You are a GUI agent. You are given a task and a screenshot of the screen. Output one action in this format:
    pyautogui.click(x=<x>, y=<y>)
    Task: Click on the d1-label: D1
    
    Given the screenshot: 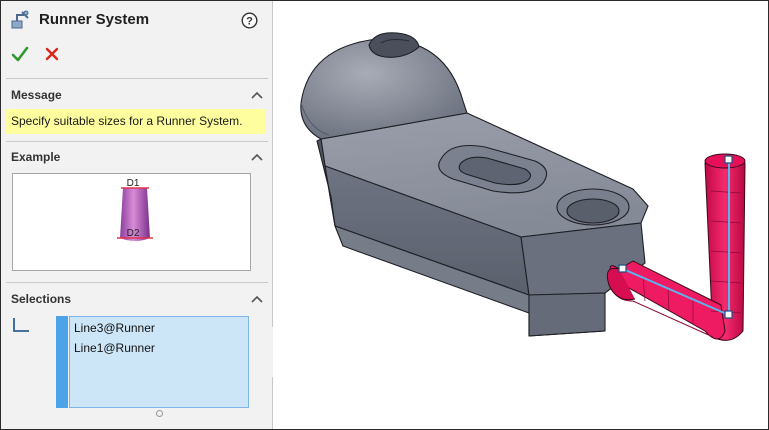 What is the action you would take?
    pyautogui.click(x=133, y=183)
    